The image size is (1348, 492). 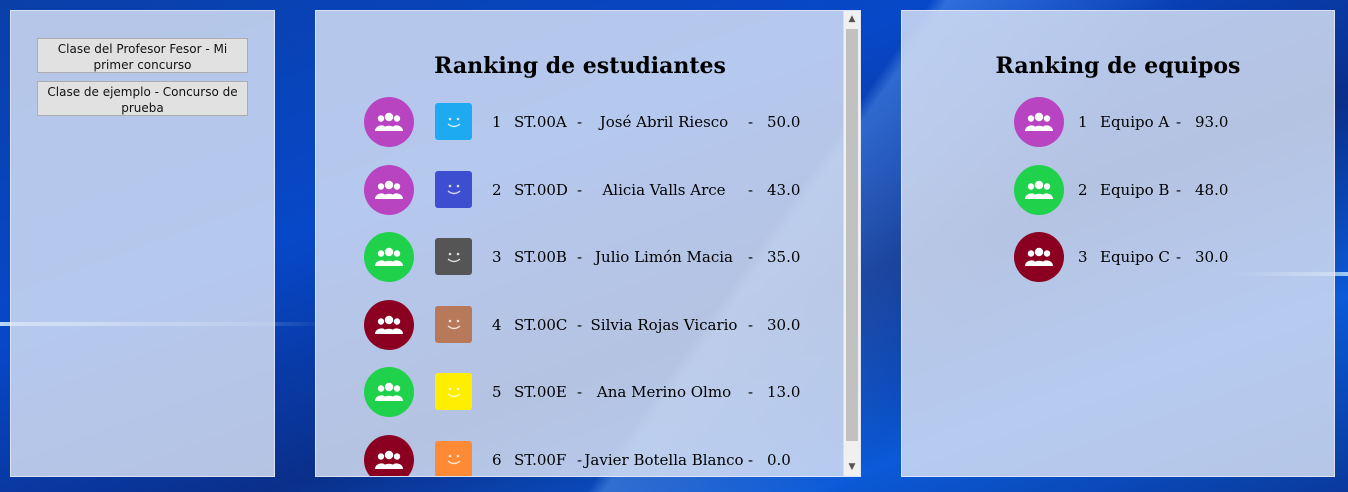 I want to click on team-name: Equipo B, so click(x=1135, y=189).